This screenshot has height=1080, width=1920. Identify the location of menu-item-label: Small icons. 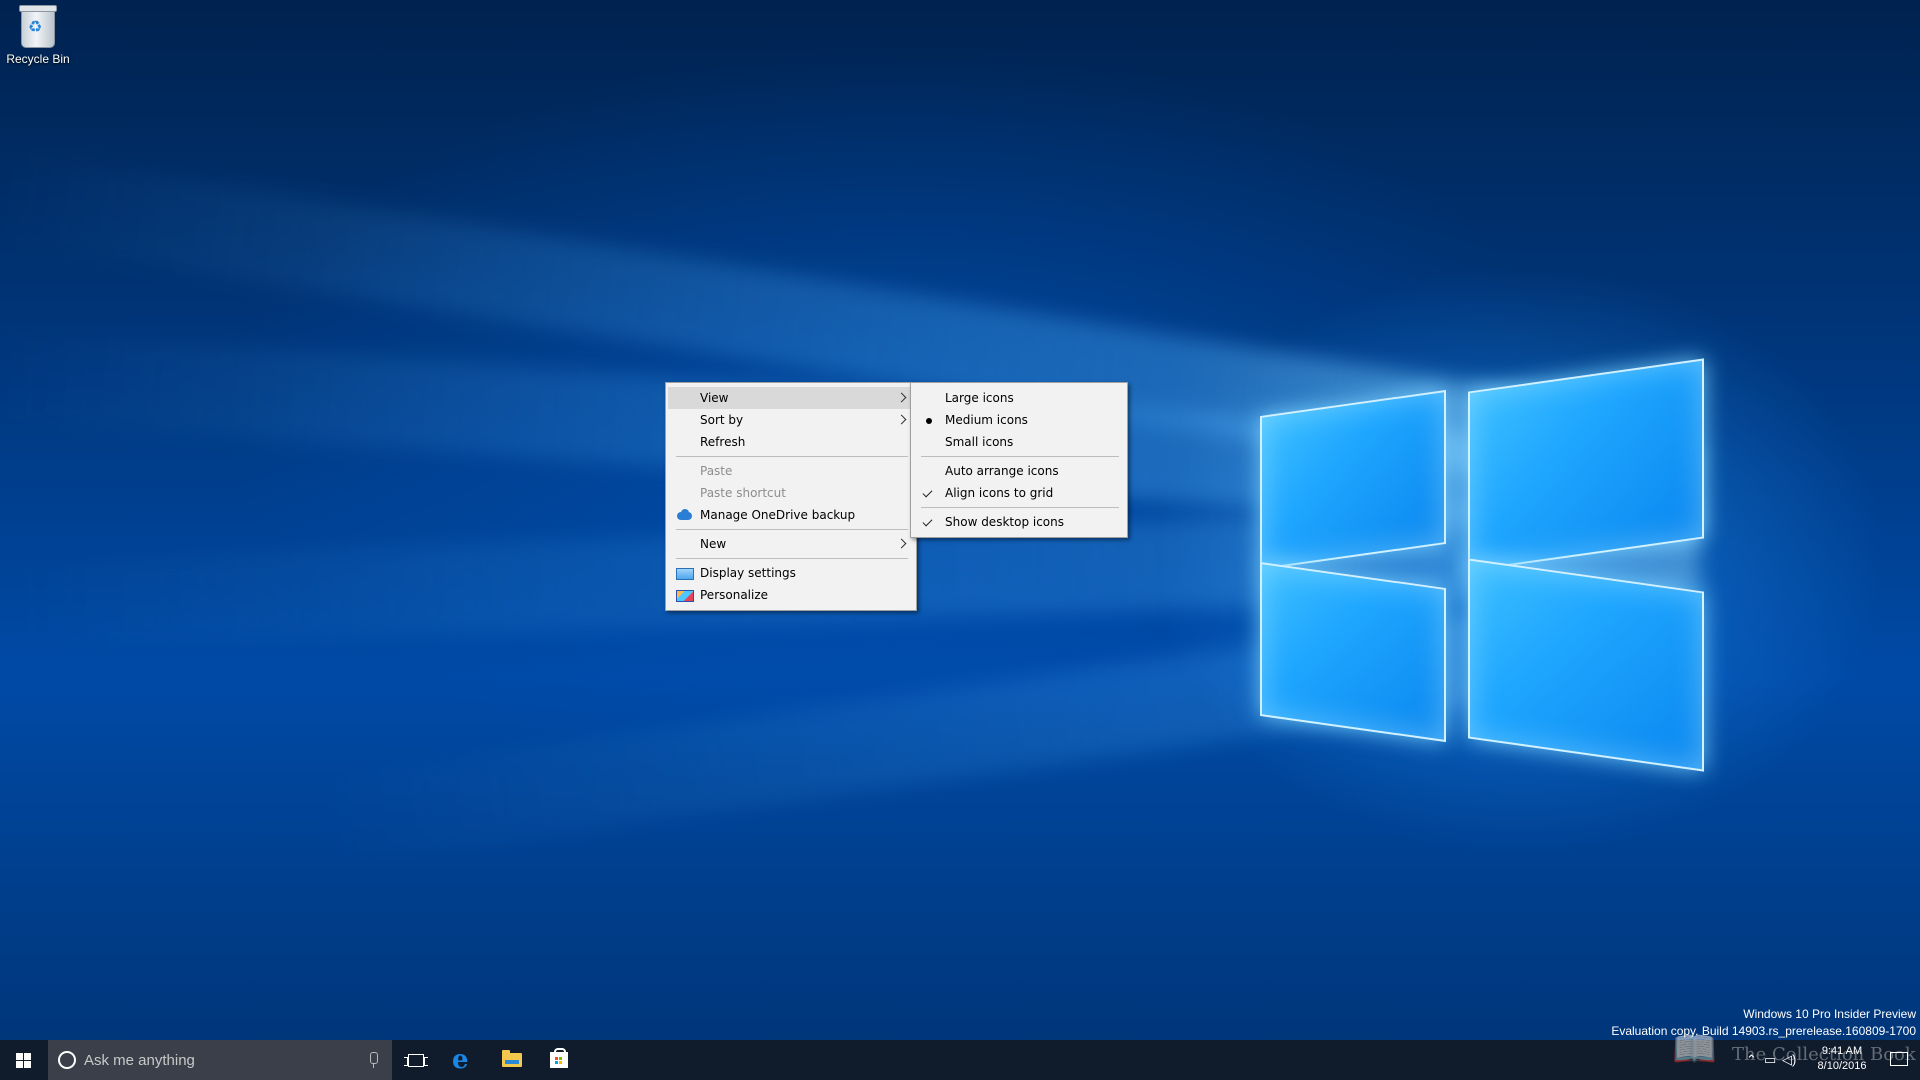
(979, 442).